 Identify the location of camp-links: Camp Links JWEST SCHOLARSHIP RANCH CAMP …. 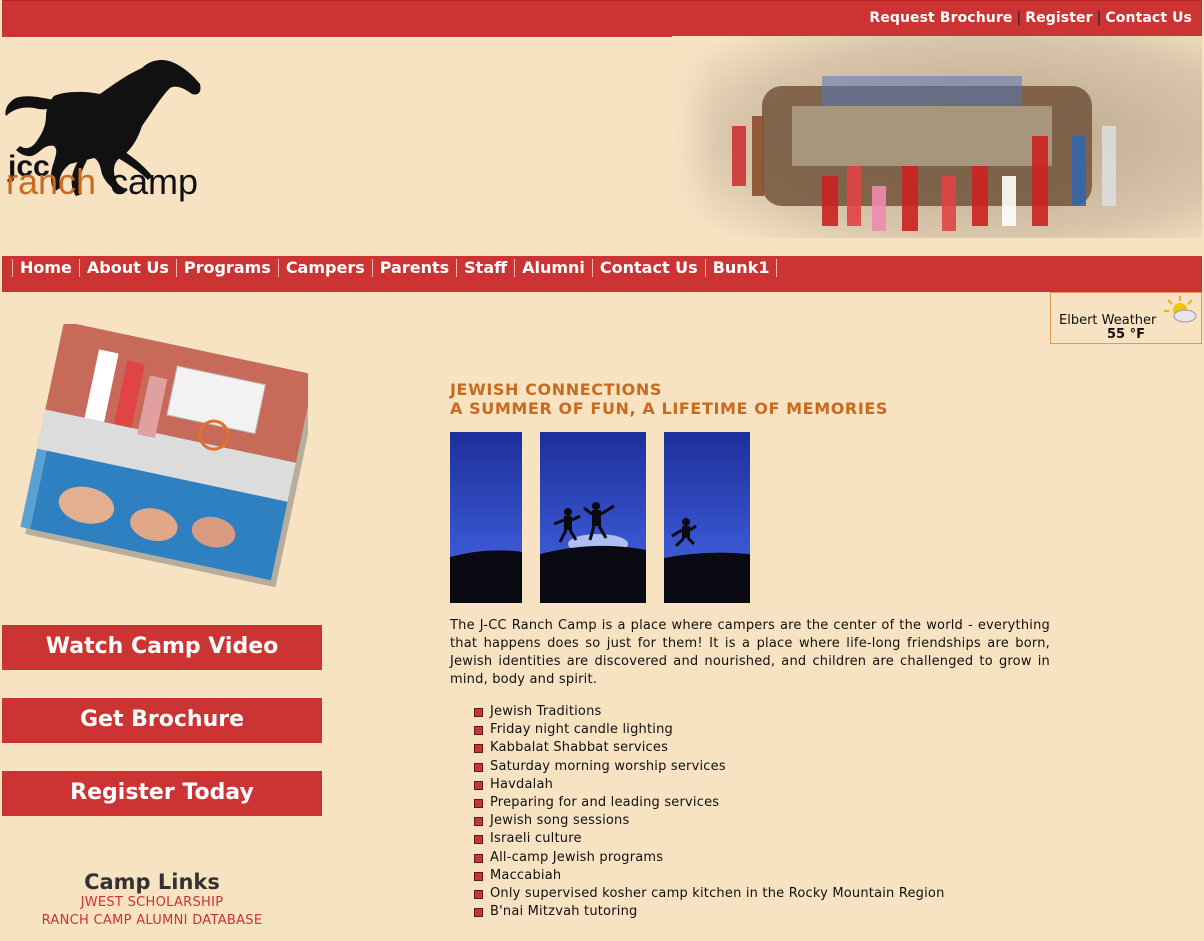
(152, 900).